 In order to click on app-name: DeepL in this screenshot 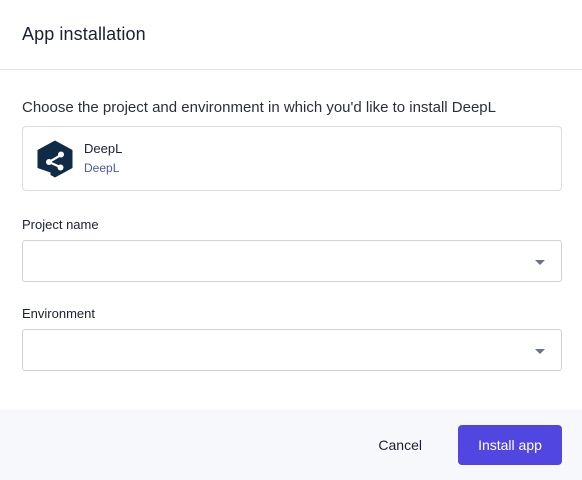, I will do `click(103, 148)`.